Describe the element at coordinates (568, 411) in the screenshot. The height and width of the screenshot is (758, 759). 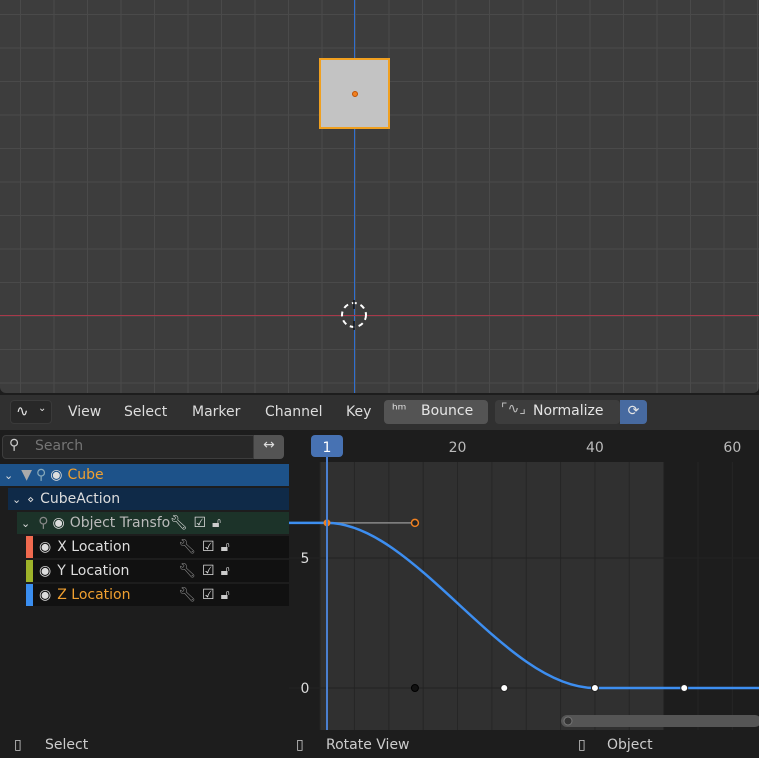
I see `normalize-label: Normalize` at that location.